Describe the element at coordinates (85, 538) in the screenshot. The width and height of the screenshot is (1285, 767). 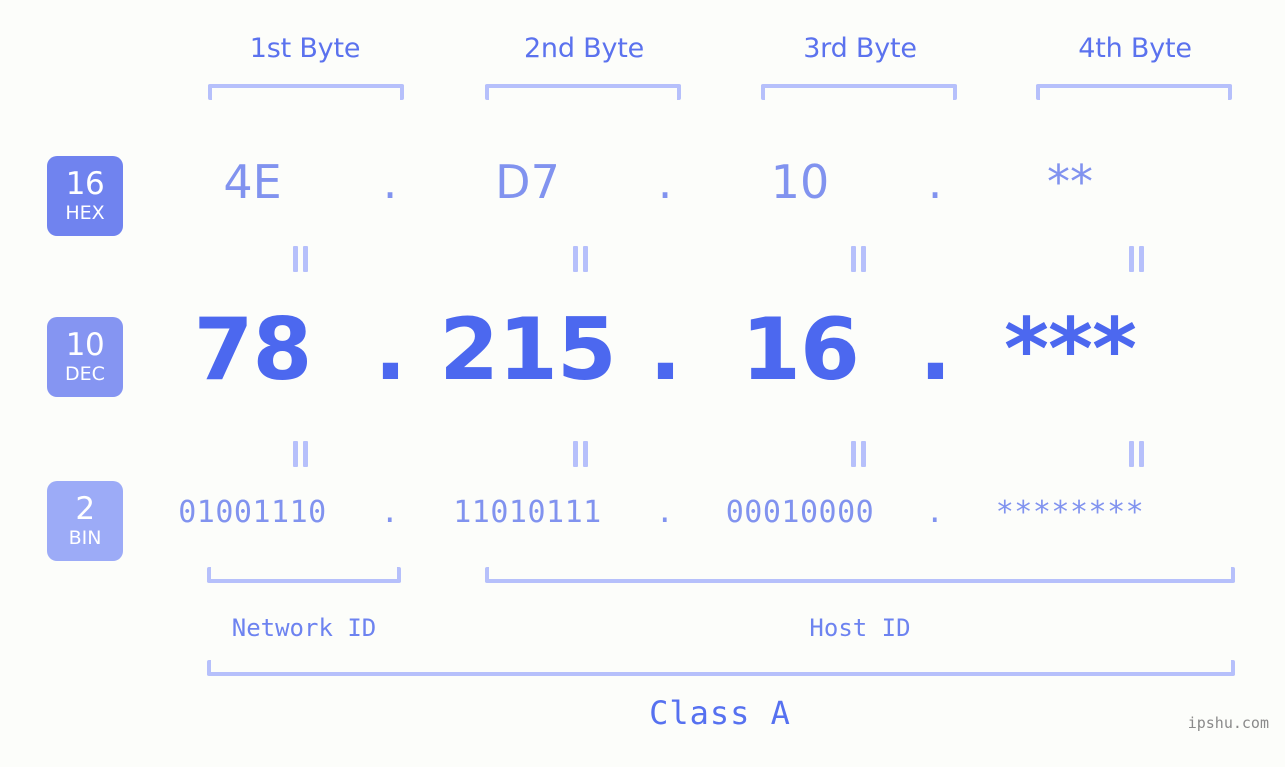
I see `base-badge-bin-label: BIN` at that location.